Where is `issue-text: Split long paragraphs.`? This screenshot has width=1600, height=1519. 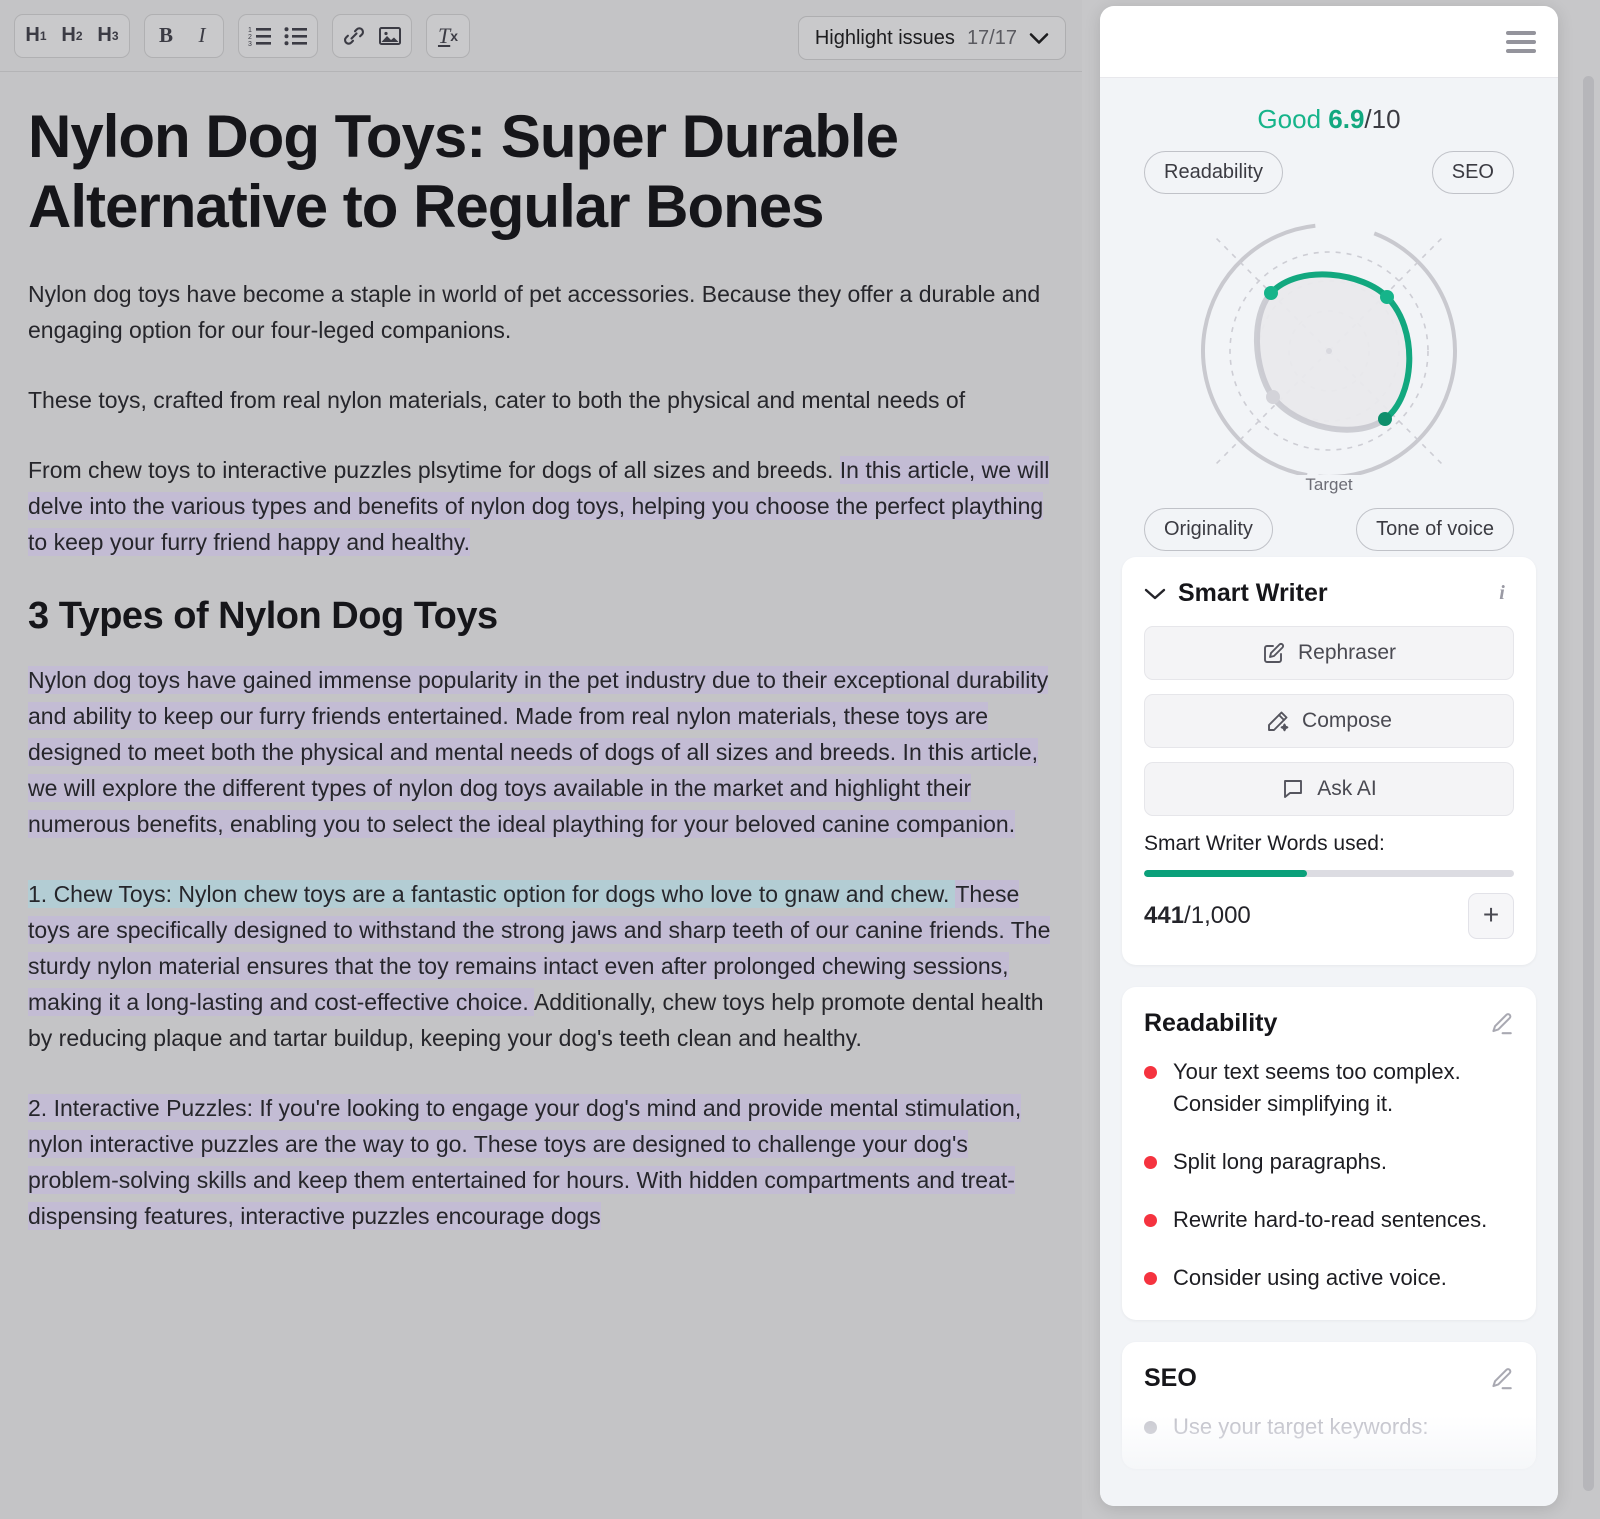
issue-text: Split long paragraphs. is located at coordinates (1280, 1161).